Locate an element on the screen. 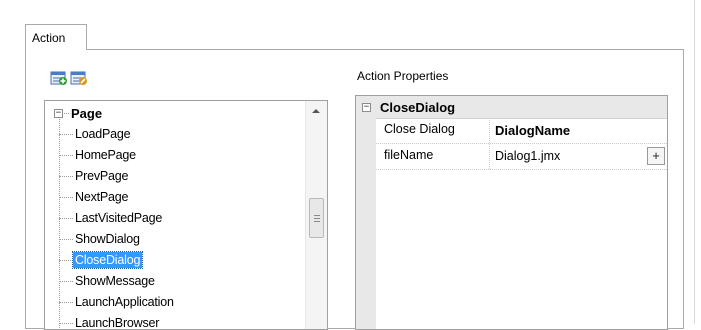 Image resolution: width=701 pixels, height=330 pixels. tree-node-page: − Page is located at coordinates (78, 113).